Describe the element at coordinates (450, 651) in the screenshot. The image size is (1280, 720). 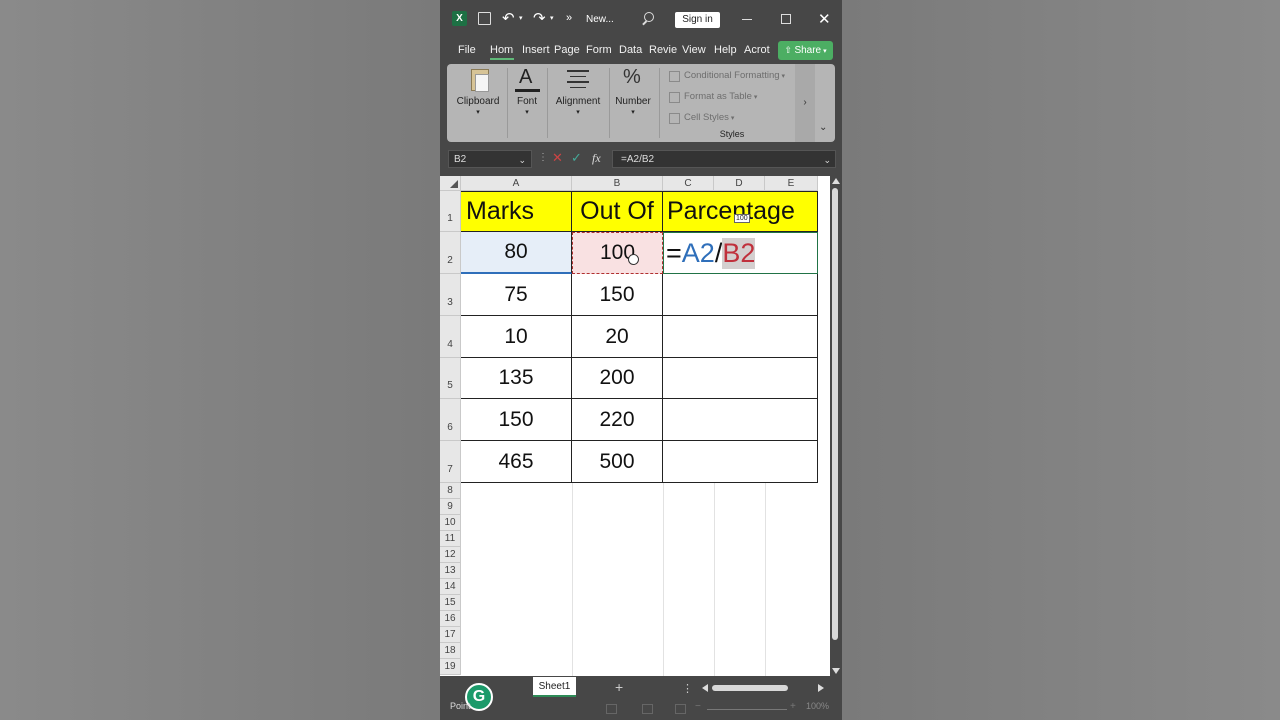
I see `row-header-18: 18` at that location.